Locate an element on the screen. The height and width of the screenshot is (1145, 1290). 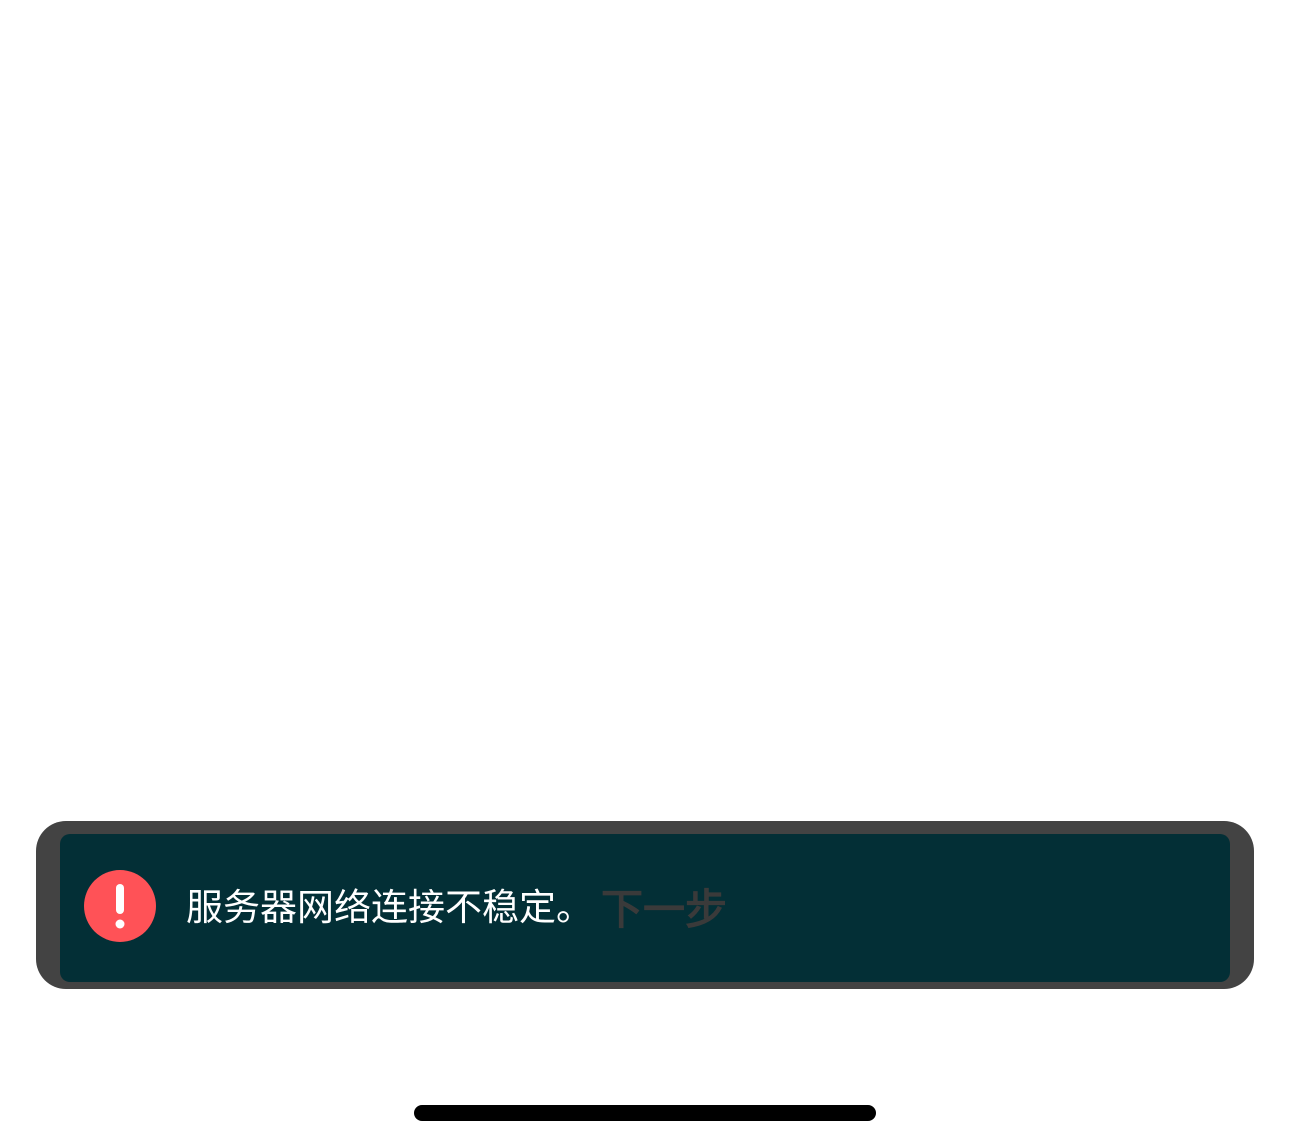
home-indicator is located at coordinates (645, 1113).